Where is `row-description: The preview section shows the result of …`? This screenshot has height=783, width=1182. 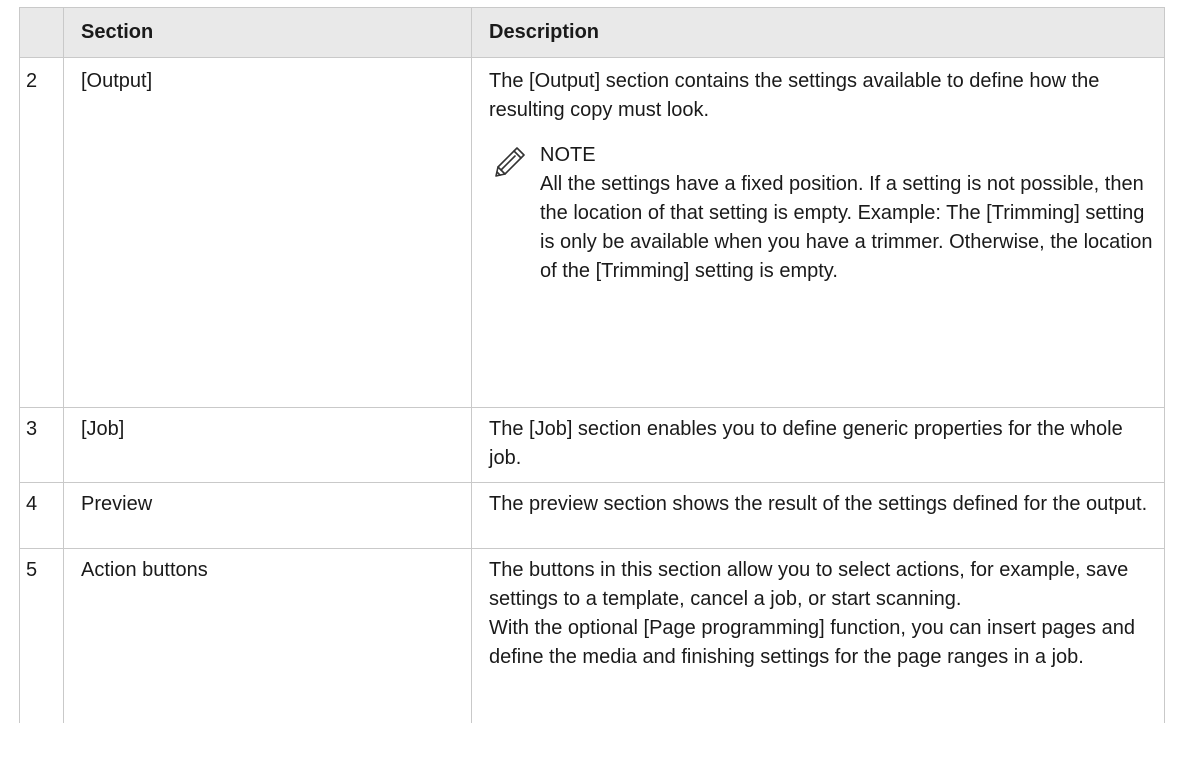 row-description: The preview section shows the result of … is located at coordinates (818, 515).